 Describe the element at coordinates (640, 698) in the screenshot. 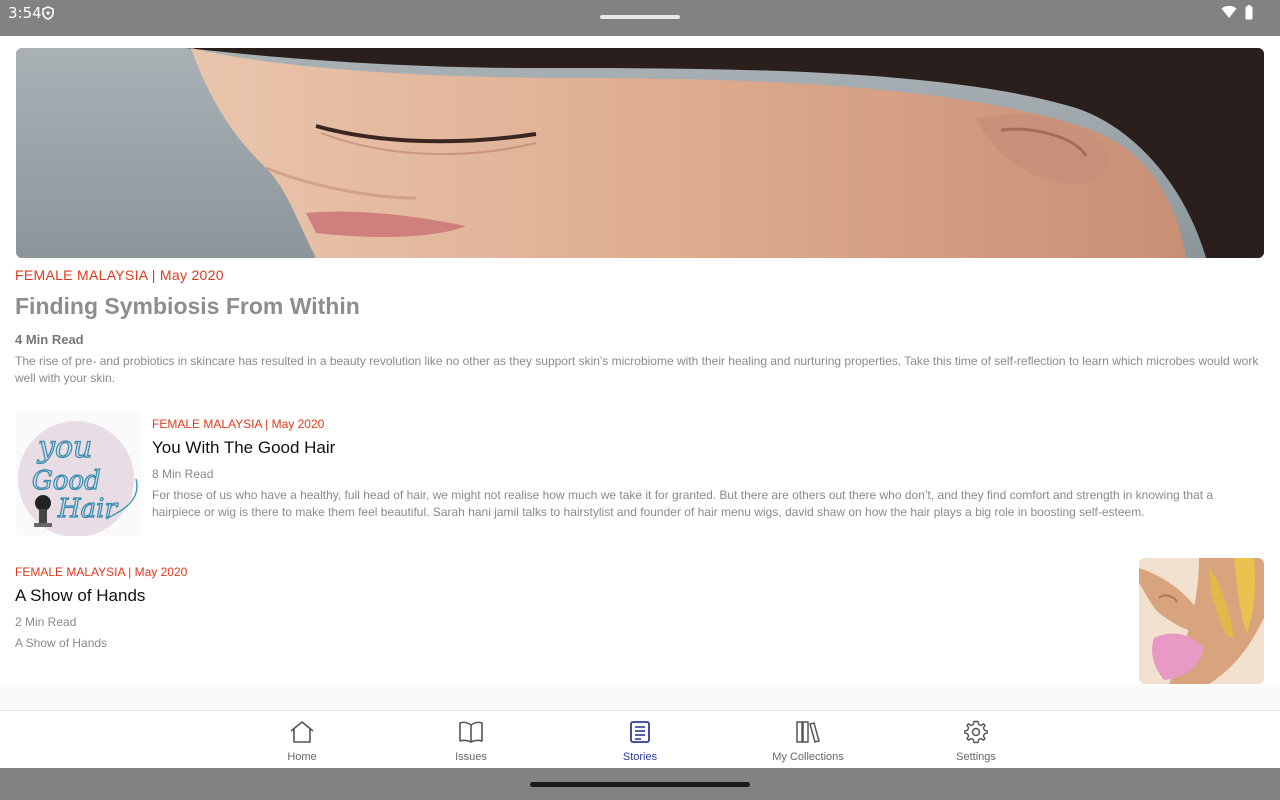

I see `feed-bottom-spacer` at that location.